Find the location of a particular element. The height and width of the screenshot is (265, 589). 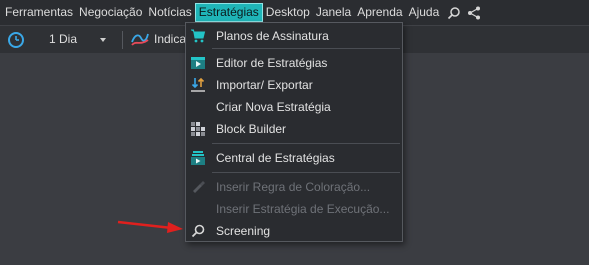

menu-item-central-de-estrategias: Central de Estratégias is located at coordinates (294, 158).